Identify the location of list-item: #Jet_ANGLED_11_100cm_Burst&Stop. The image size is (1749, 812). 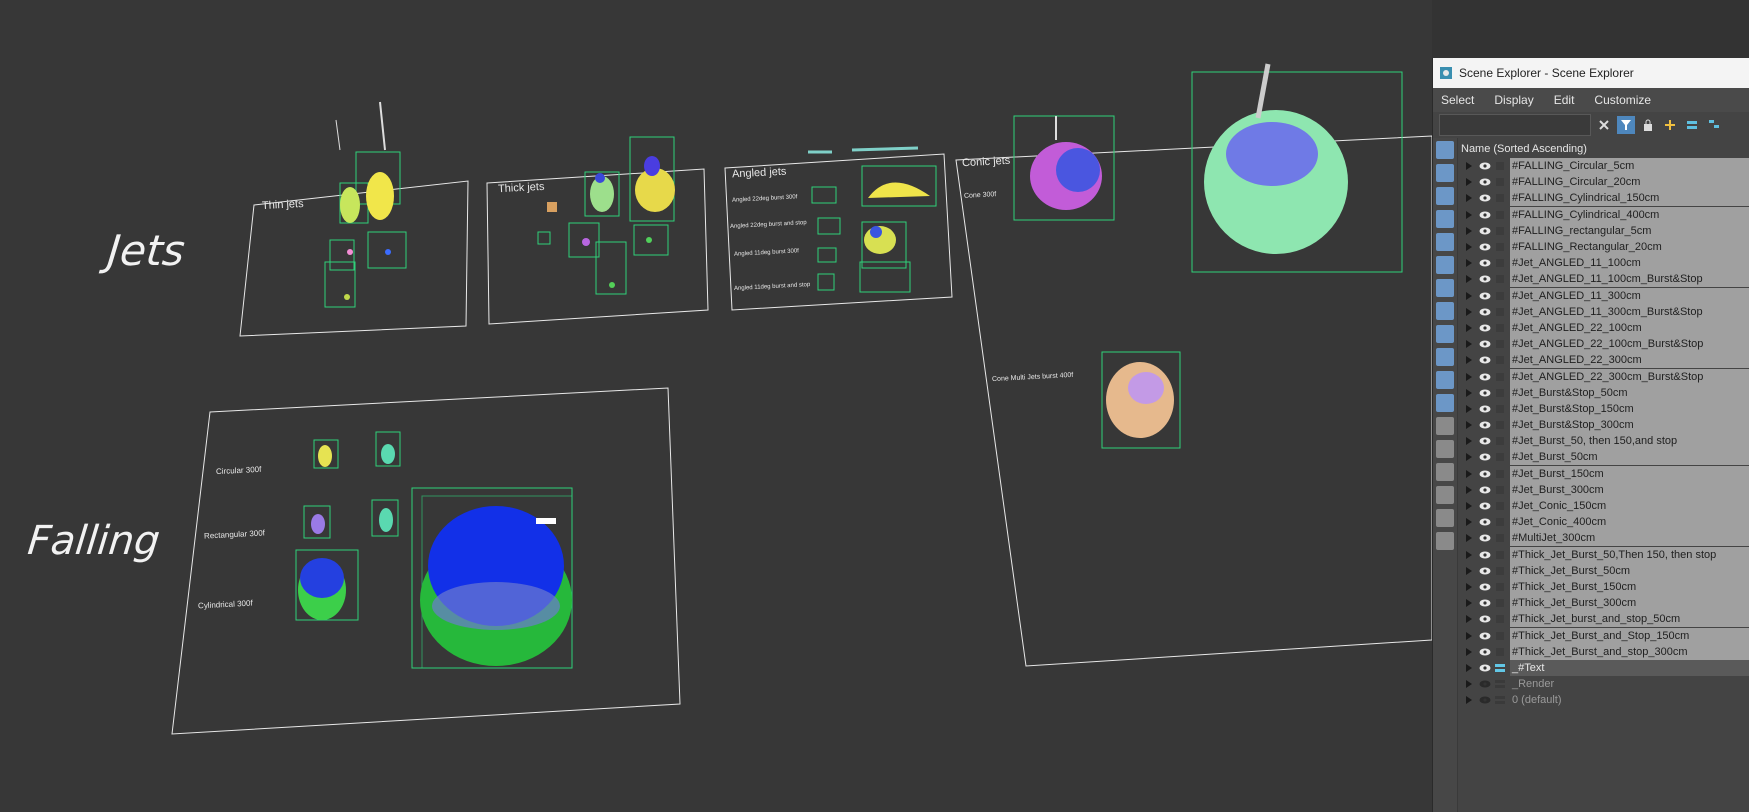
(1603, 279).